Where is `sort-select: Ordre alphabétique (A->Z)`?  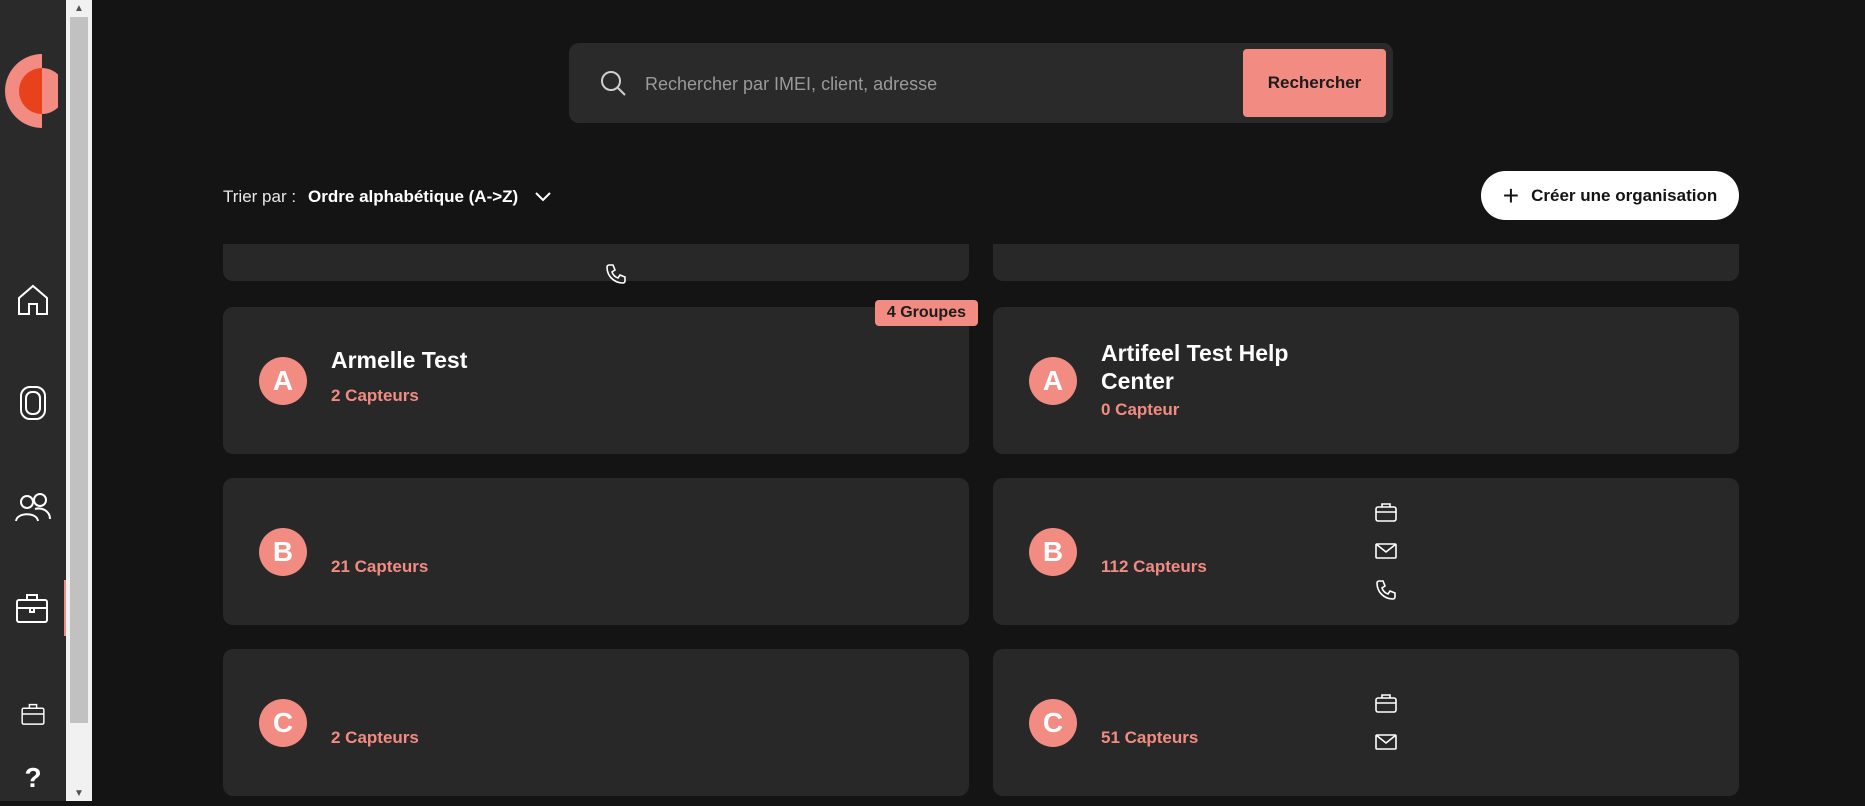
sort-select: Ordre alphabétique (A->Z) is located at coordinates (430, 197).